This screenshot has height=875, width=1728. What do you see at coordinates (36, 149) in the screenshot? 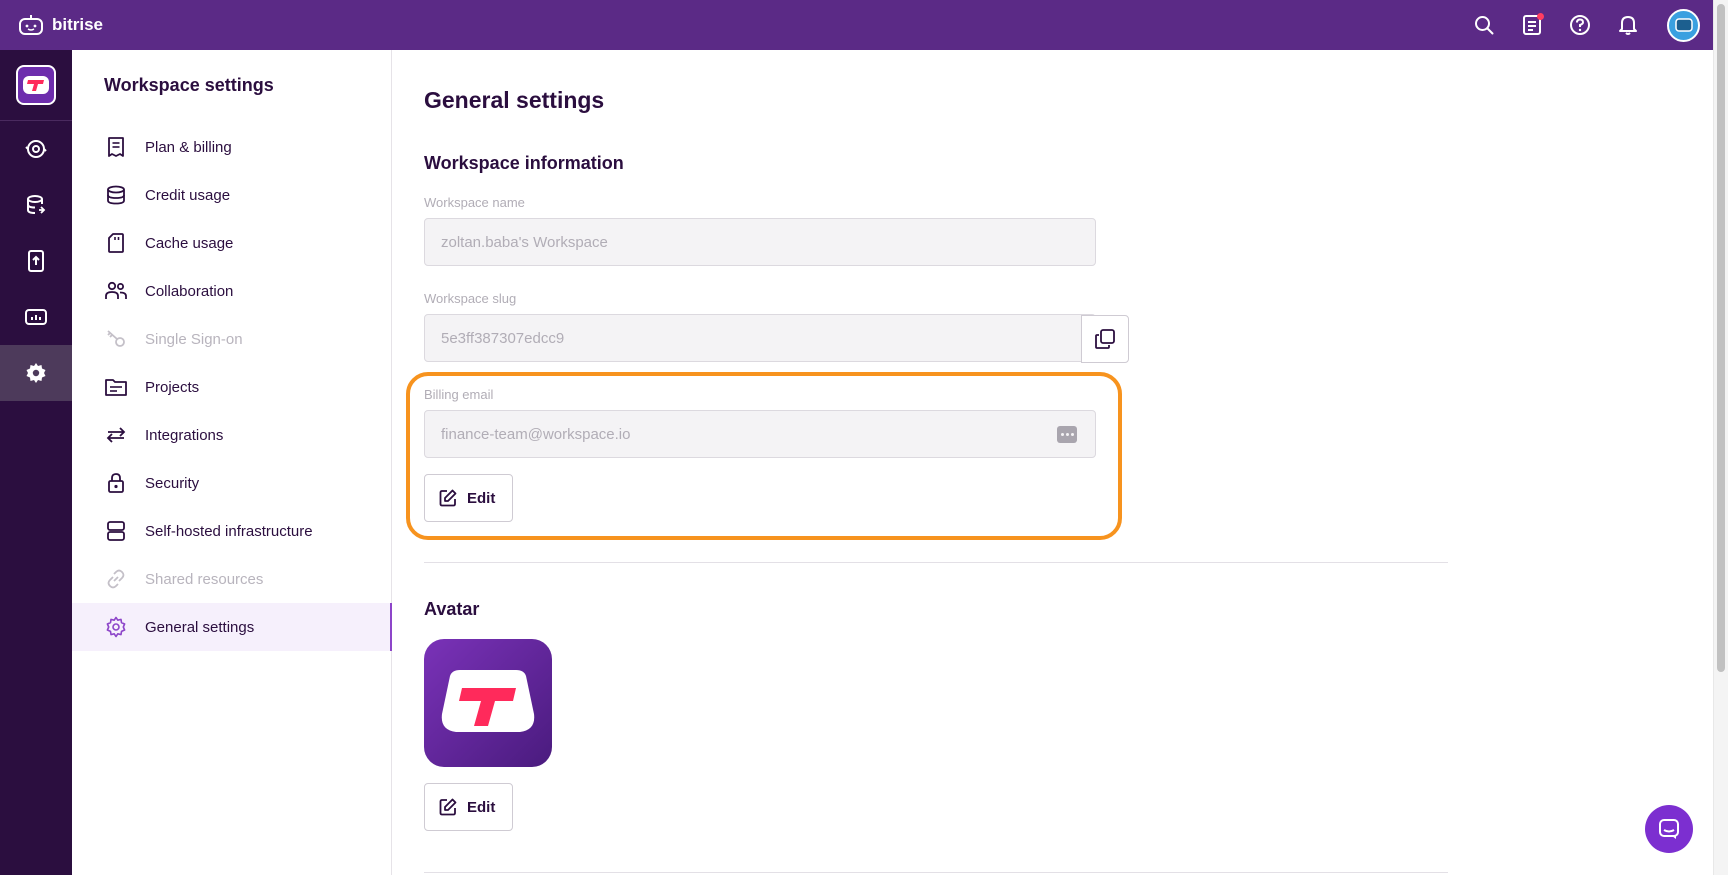
I see `builds-icon` at bounding box center [36, 149].